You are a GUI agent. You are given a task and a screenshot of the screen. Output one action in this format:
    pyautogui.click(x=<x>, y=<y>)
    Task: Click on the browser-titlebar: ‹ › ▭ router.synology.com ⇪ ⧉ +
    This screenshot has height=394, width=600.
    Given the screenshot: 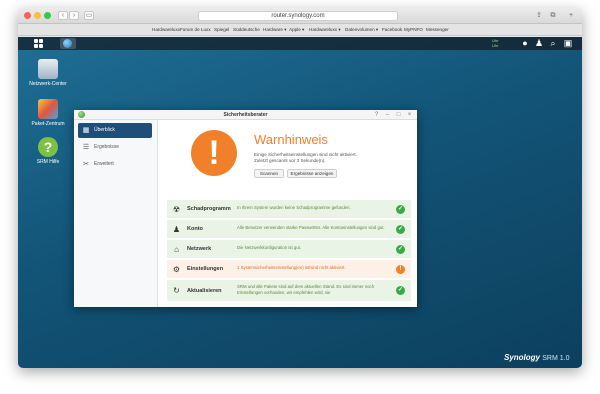 What is the action you would take?
    pyautogui.click(x=300, y=16)
    